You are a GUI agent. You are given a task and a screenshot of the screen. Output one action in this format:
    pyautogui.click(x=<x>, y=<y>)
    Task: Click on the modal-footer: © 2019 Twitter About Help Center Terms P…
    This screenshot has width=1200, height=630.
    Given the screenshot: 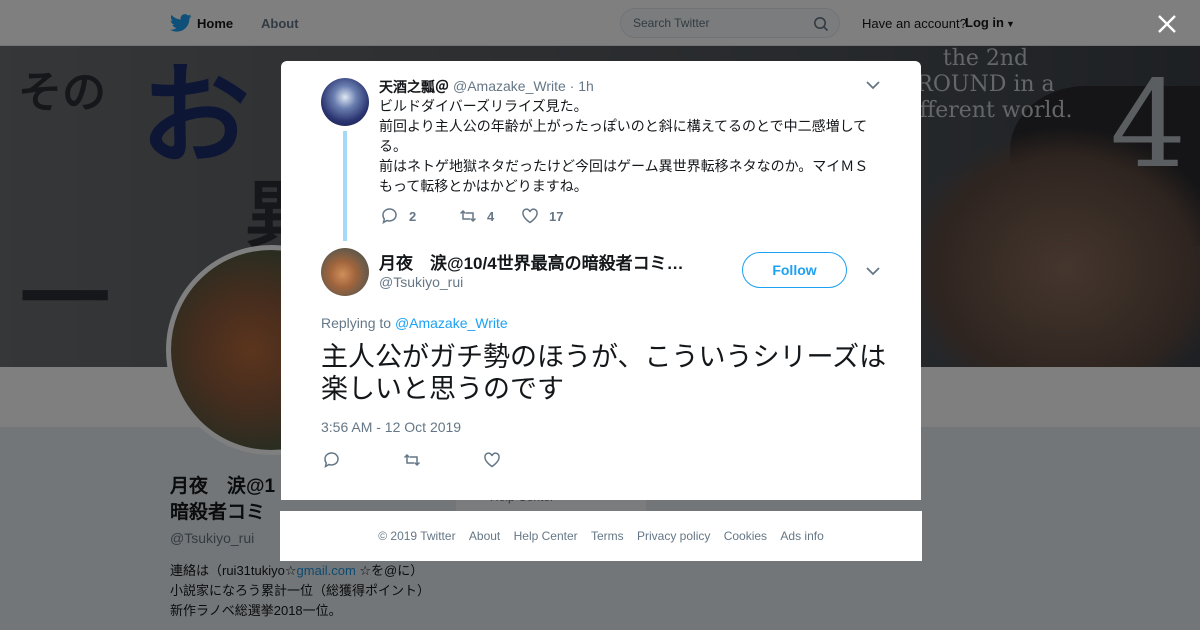 What is the action you would take?
    pyautogui.click(x=601, y=536)
    